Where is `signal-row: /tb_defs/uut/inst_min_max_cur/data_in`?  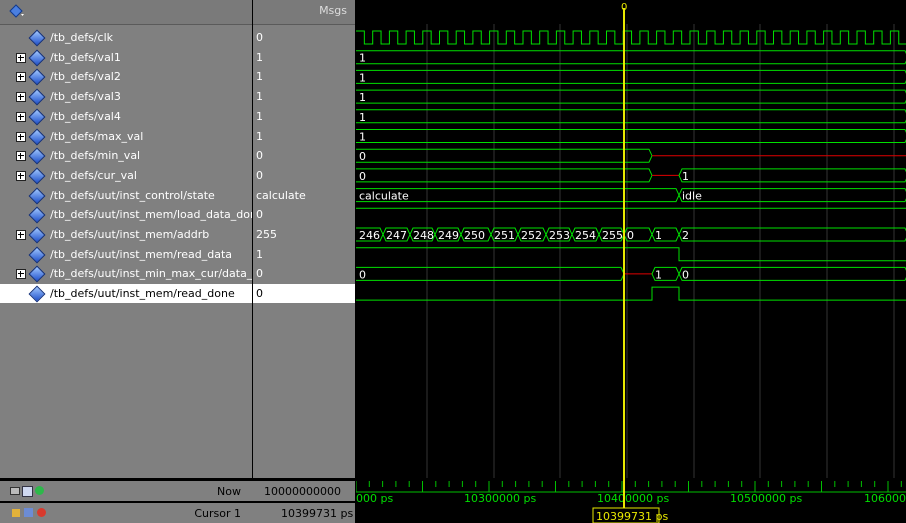 signal-row: /tb_defs/uut/inst_min_max_cur/data_in is located at coordinates (126, 273).